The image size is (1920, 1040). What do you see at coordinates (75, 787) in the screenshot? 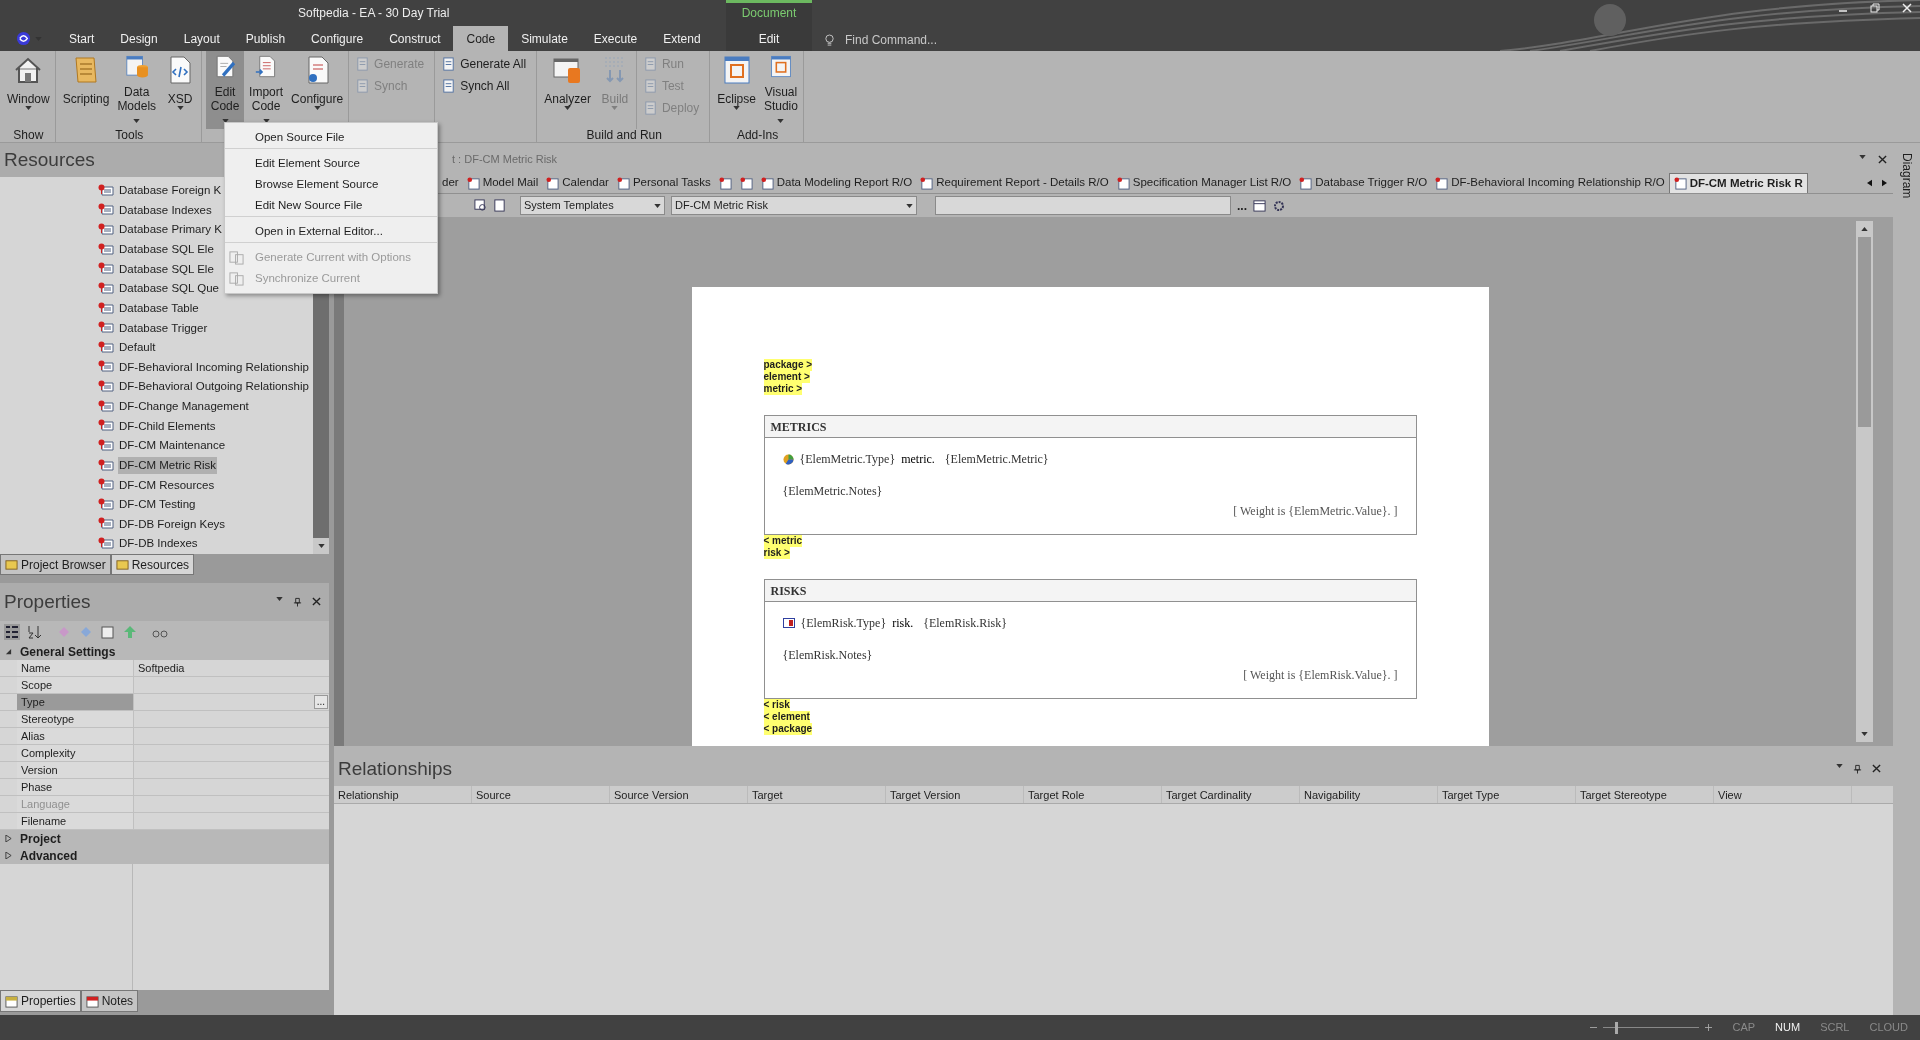
I see `property-name: Phase` at bounding box center [75, 787].